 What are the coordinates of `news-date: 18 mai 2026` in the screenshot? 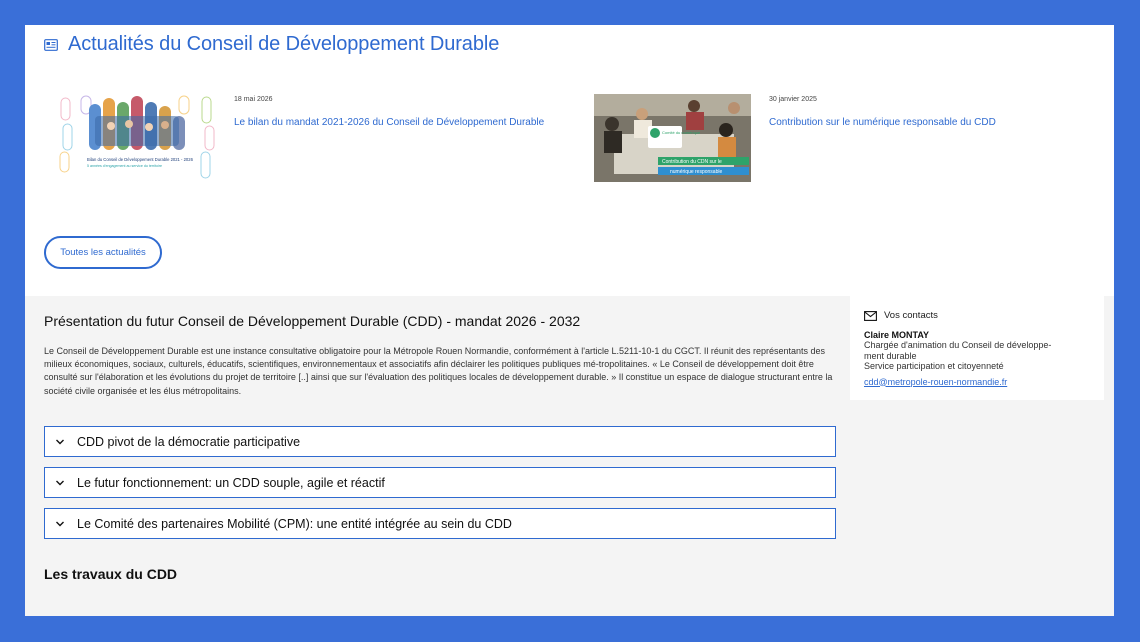 It's located at (253, 99).